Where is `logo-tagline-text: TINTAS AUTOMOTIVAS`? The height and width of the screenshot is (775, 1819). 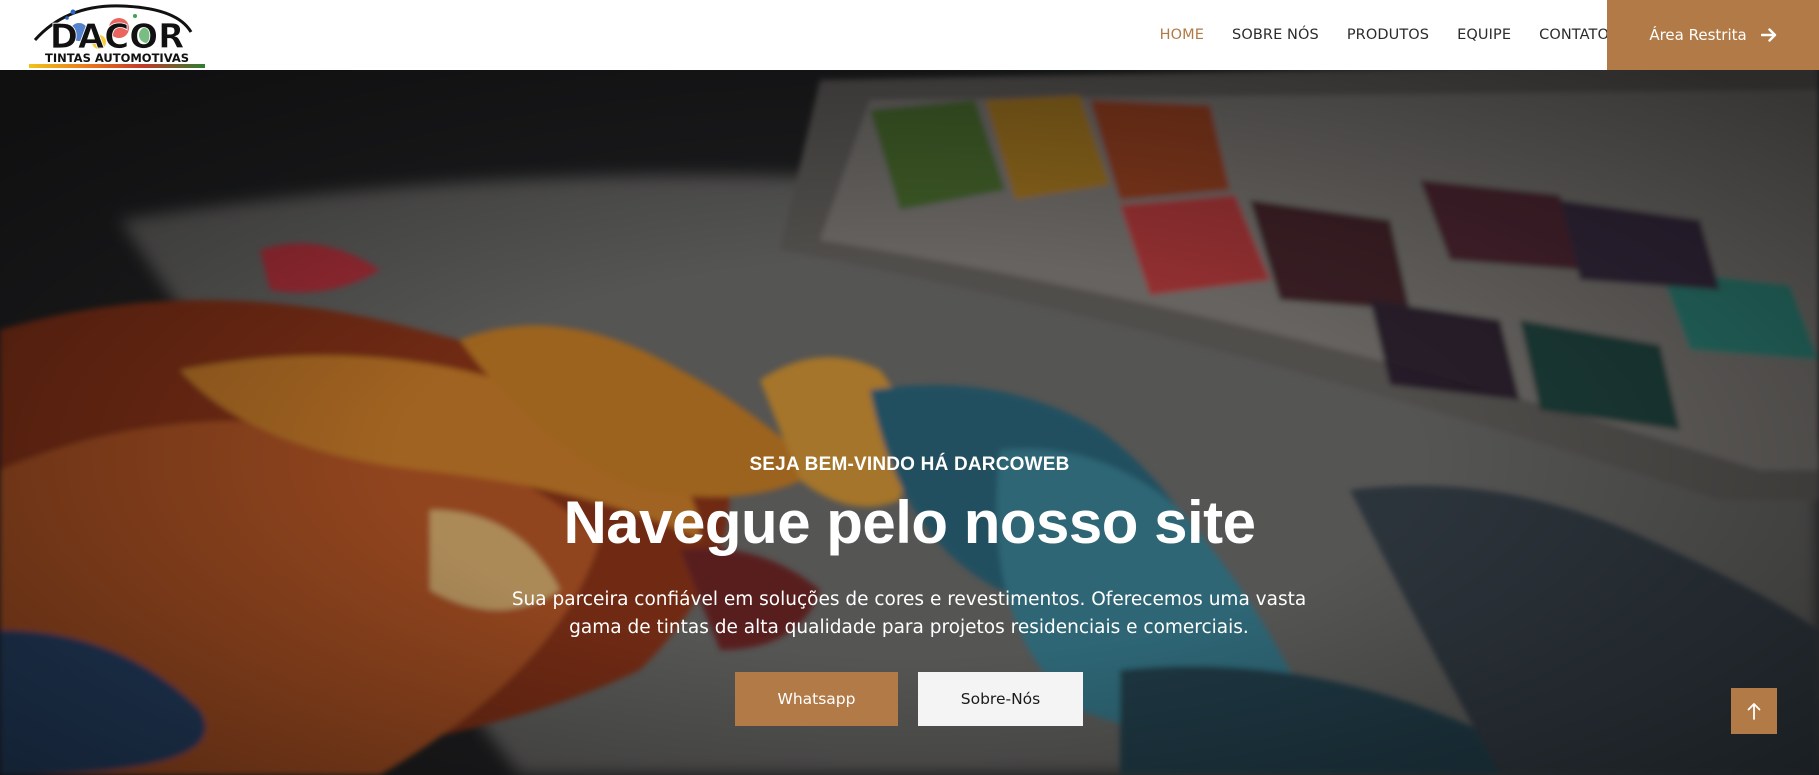 logo-tagline-text: TINTAS AUTOMOTIVAS is located at coordinates (117, 58).